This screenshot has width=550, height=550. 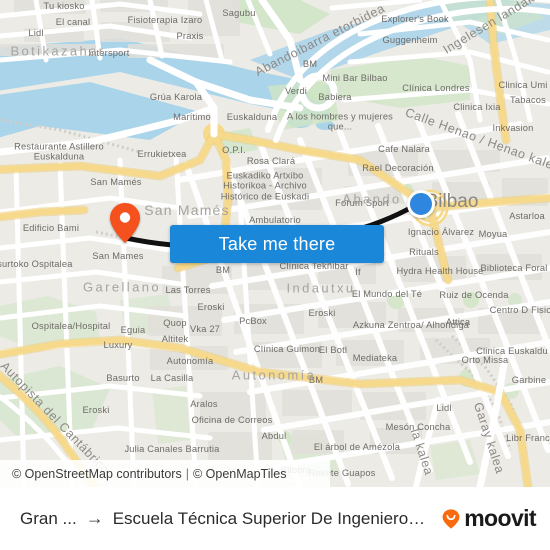 What do you see at coordinates (97, 474) in the screenshot?
I see `attribution-osm: © OpenStreetMap contributors` at bounding box center [97, 474].